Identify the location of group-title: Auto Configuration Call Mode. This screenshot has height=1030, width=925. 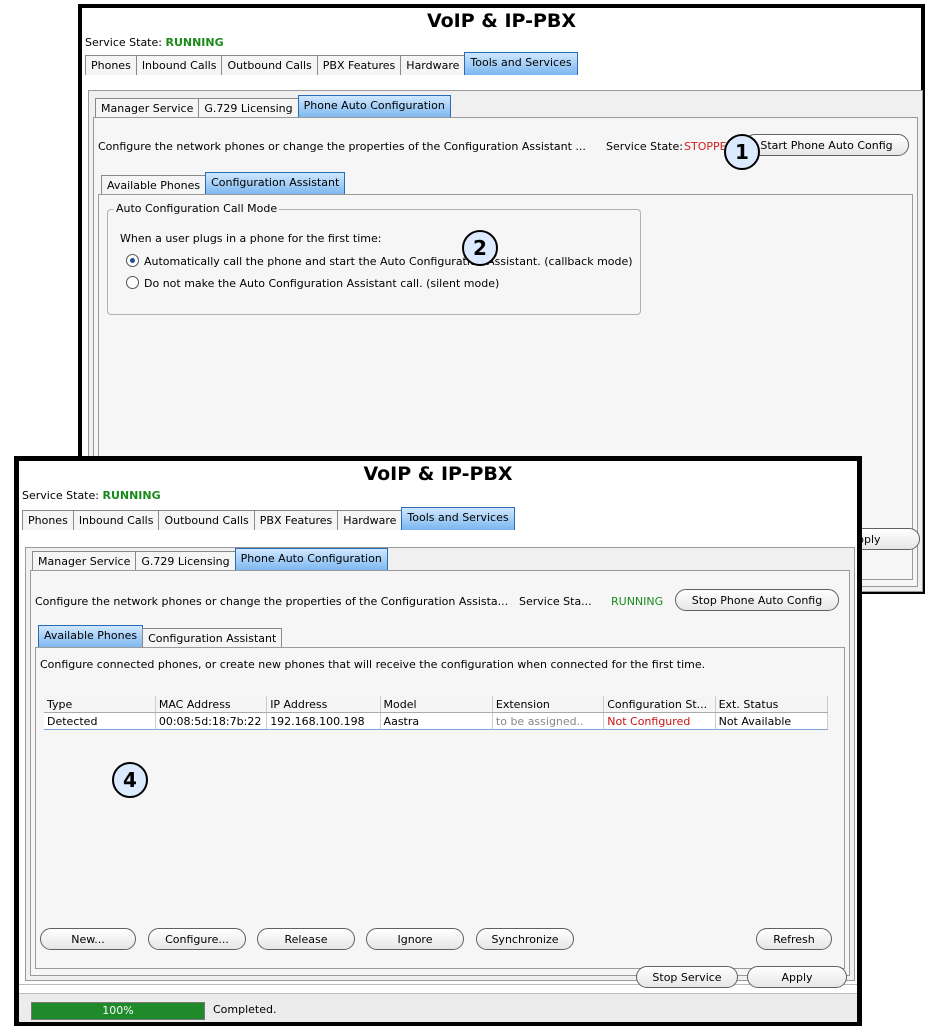
(197, 208).